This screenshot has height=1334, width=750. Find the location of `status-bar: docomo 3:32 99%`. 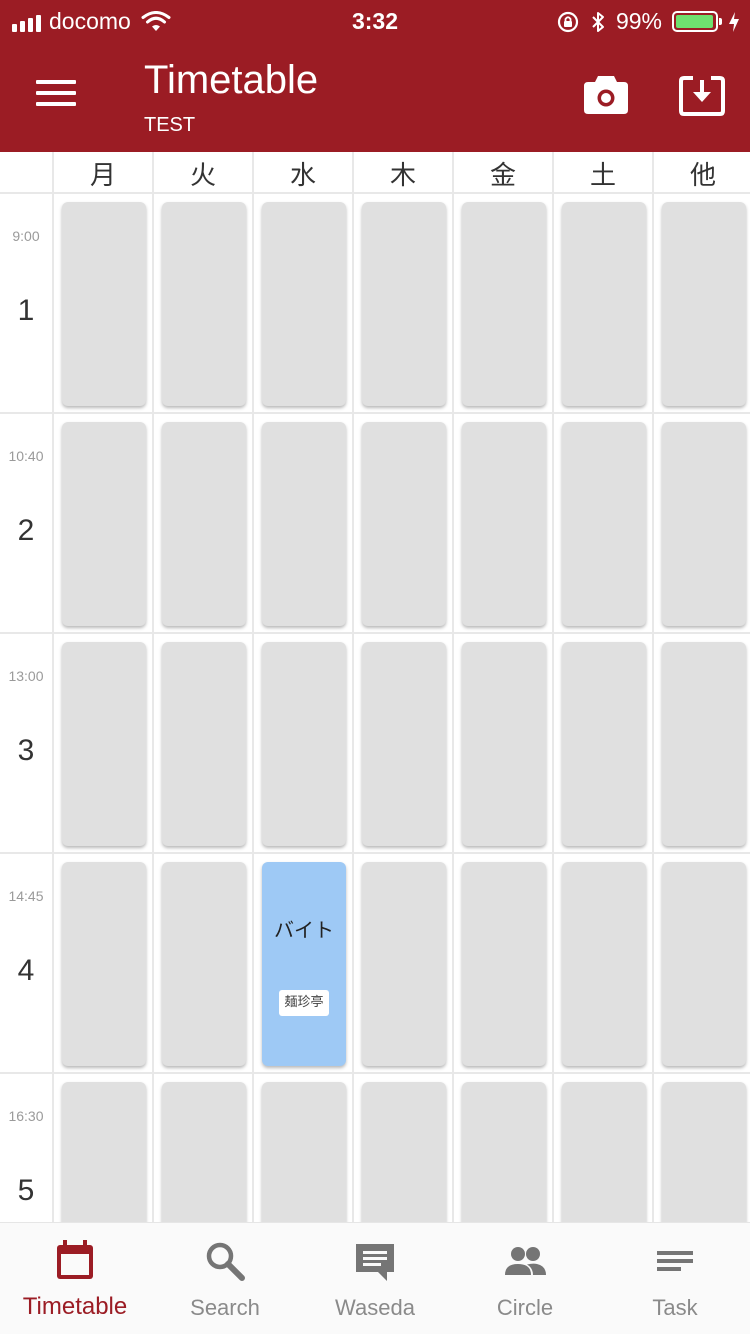

status-bar: docomo 3:32 99% is located at coordinates (375, 20).